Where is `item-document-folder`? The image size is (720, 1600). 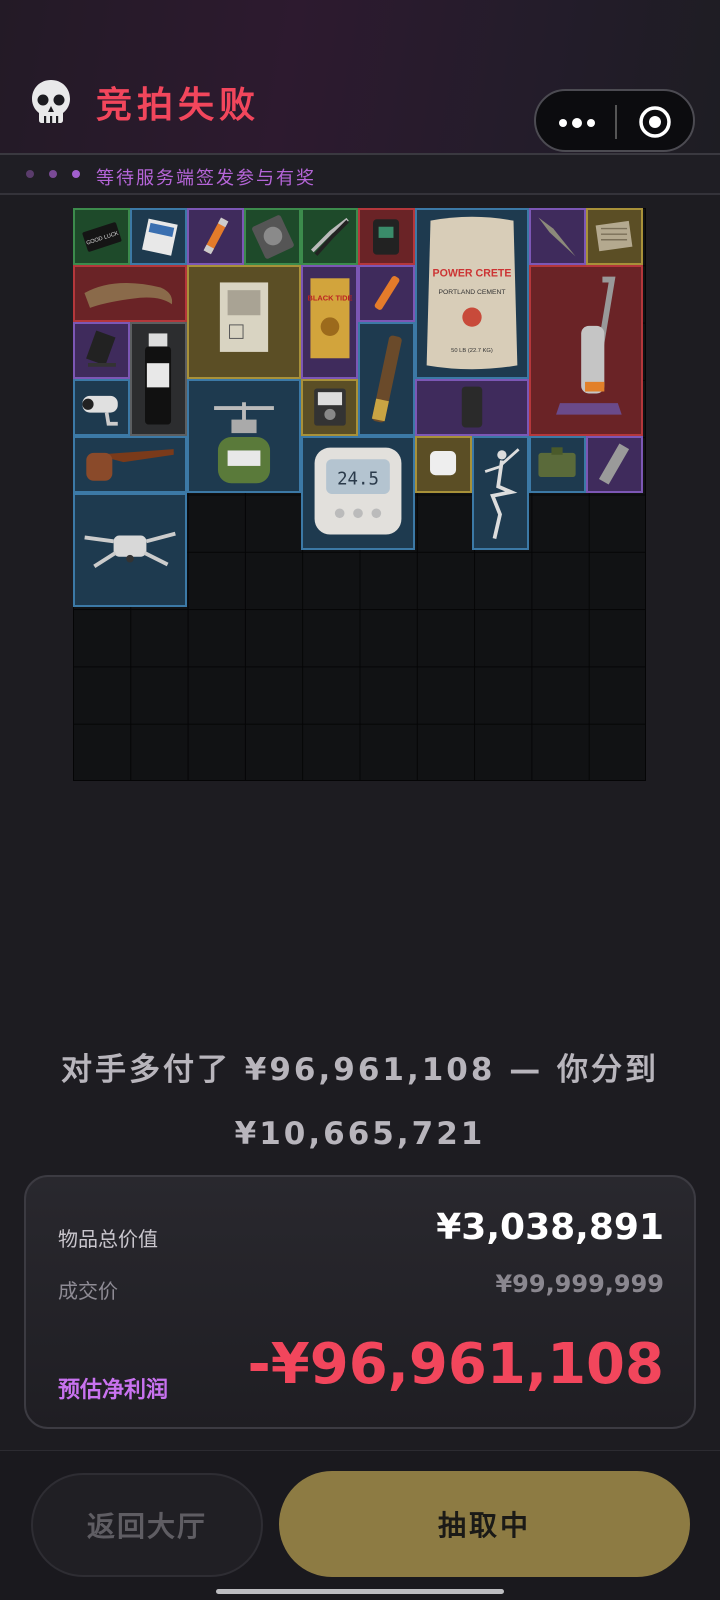 item-document-folder is located at coordinates (244, 322).